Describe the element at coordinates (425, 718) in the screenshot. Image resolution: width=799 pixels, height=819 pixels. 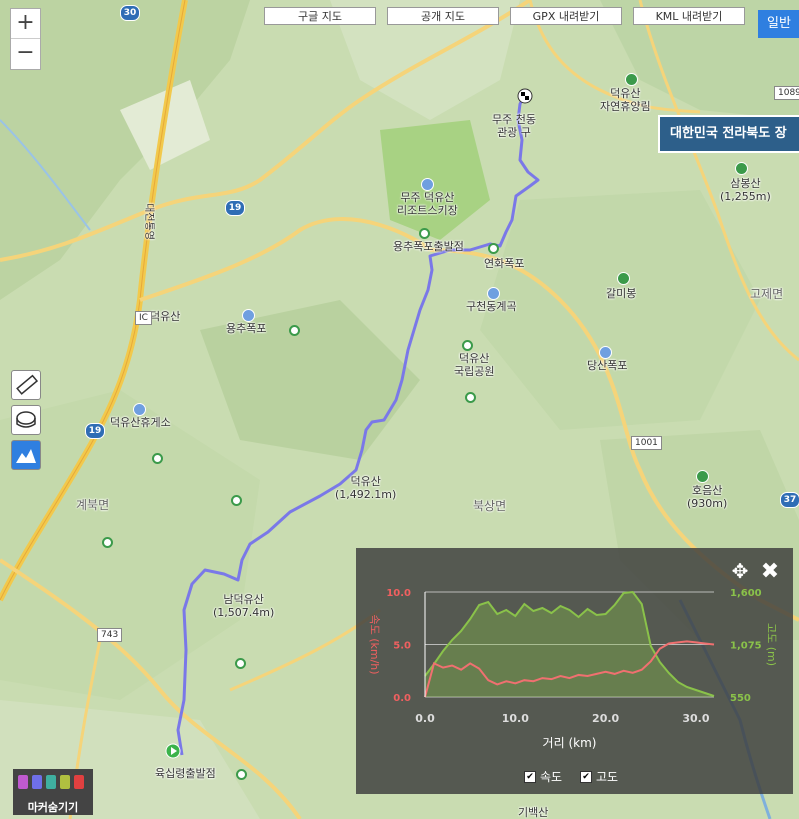
I see `x-tick: 0.0` at that location.